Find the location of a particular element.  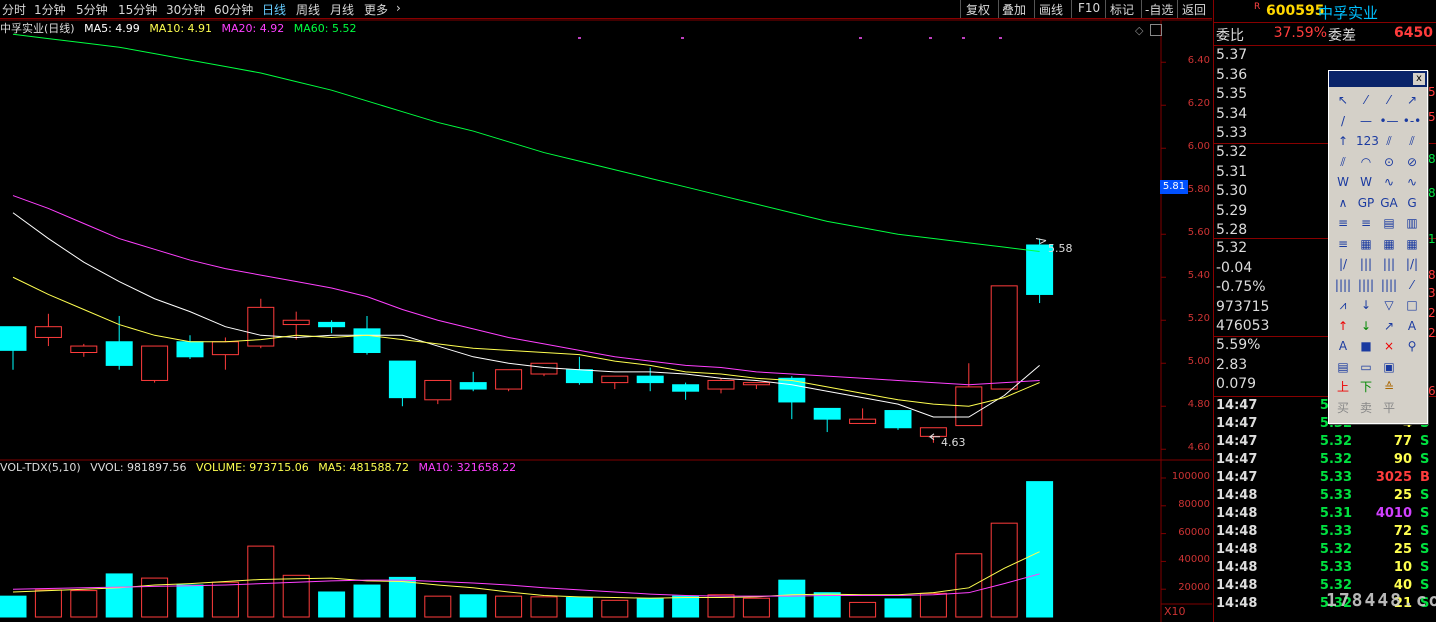

vol-ma-line-ma5 is located at coordinates (526, 575).